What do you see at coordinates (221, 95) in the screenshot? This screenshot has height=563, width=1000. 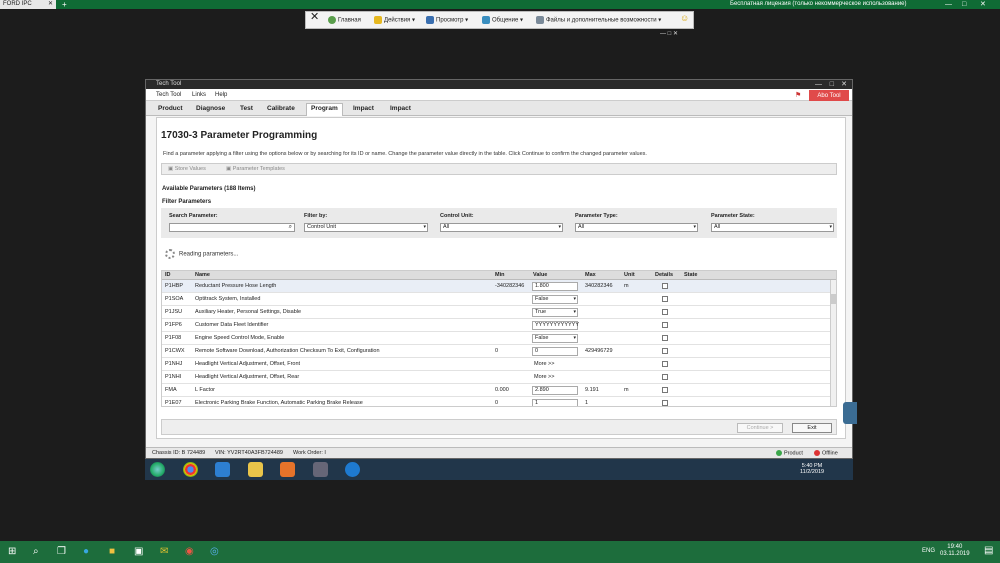 I see `menu-help: Help` at bounding box center [221, 95].